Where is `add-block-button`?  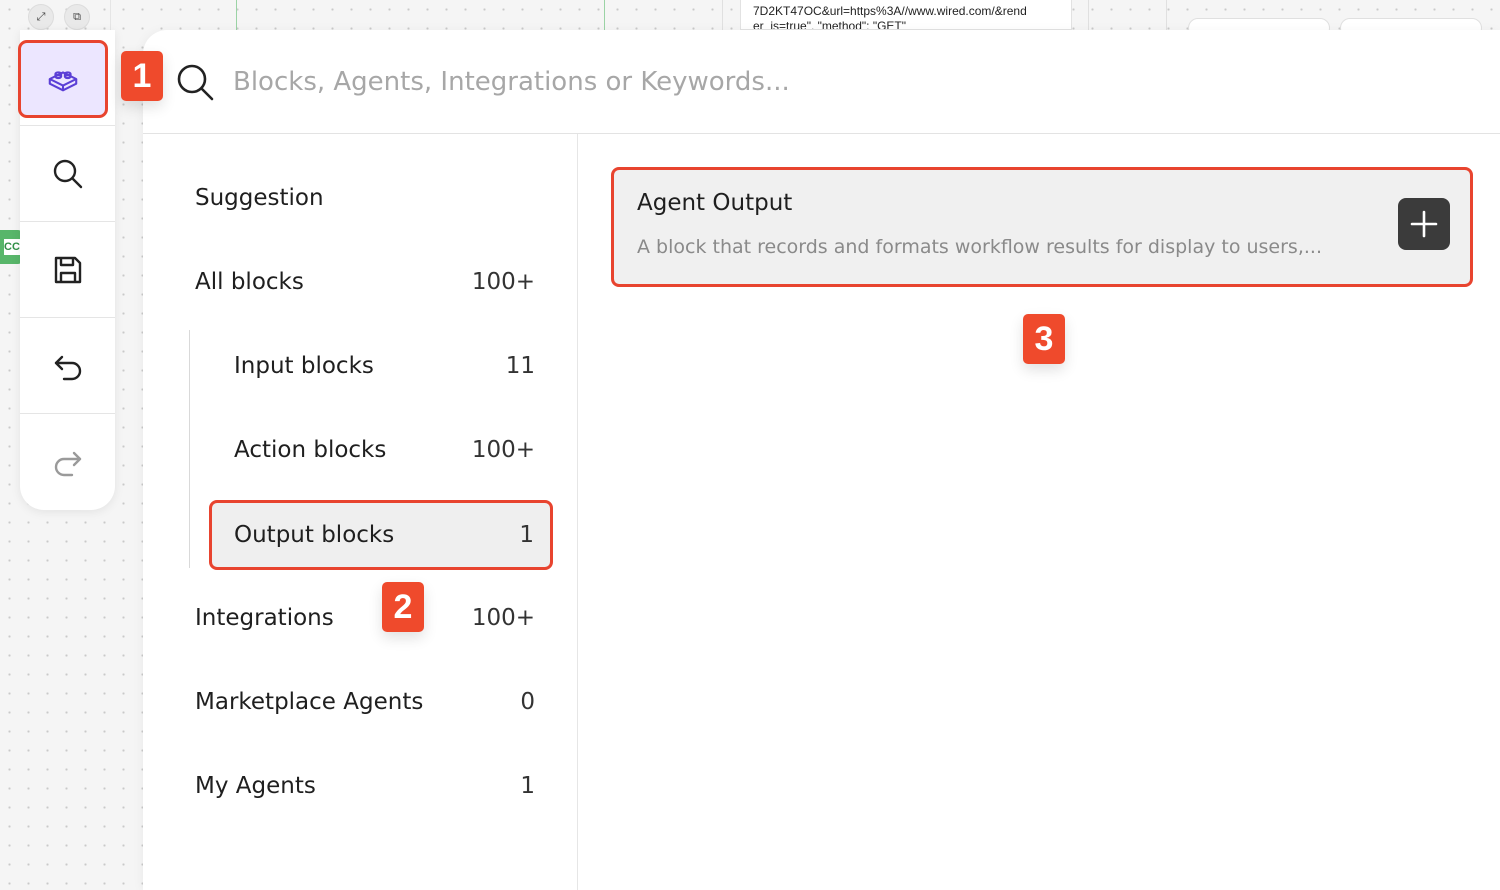
add-block-button is located at coordinates (1424, 224).